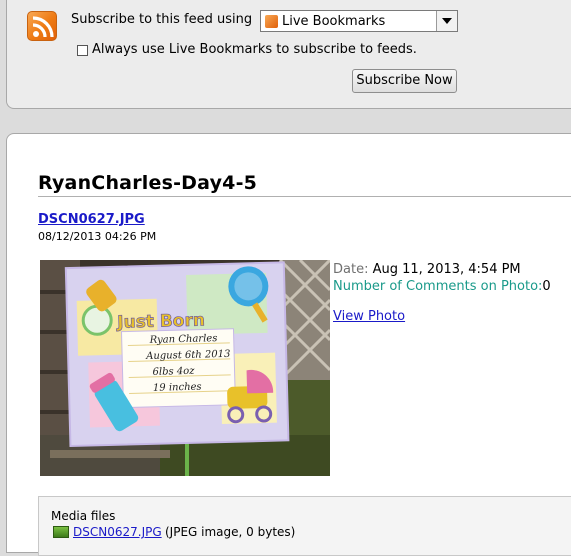  Describe the element at coordinates (177, 388) in the screenshot. I see `card-length: 19 inches` at that location.